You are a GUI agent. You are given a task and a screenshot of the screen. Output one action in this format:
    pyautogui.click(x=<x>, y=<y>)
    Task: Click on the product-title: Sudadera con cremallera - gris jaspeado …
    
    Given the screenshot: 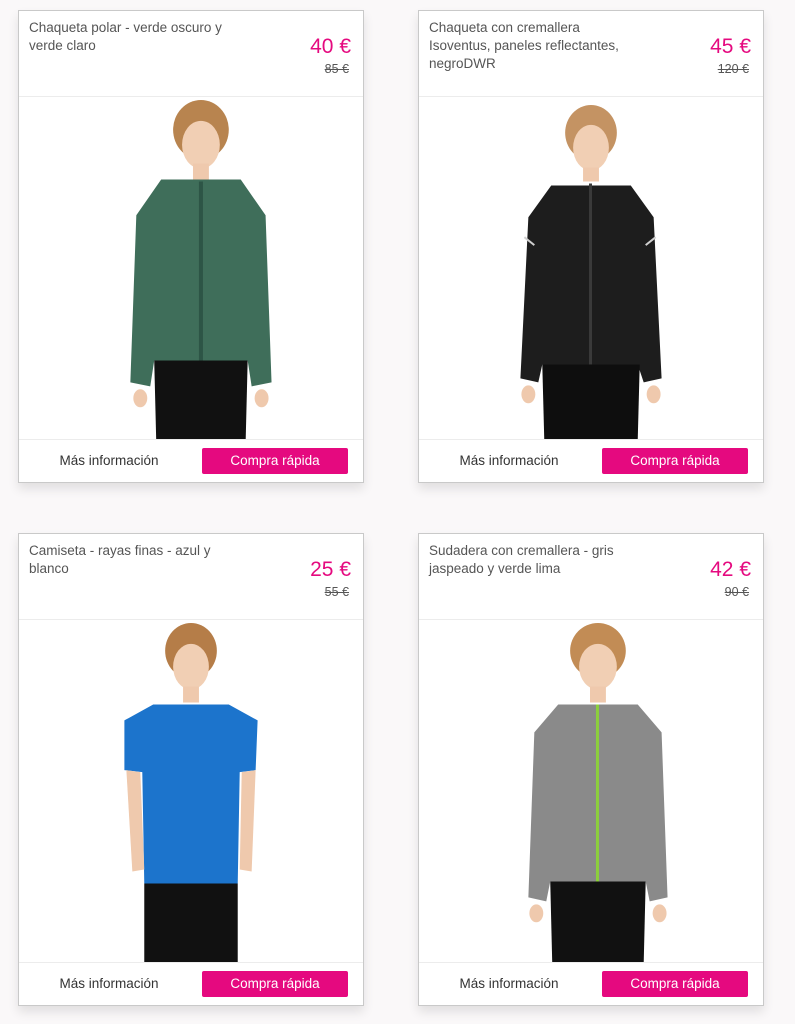 What is the action you would take?
    pyautogui.click(x=531, y=560)
    